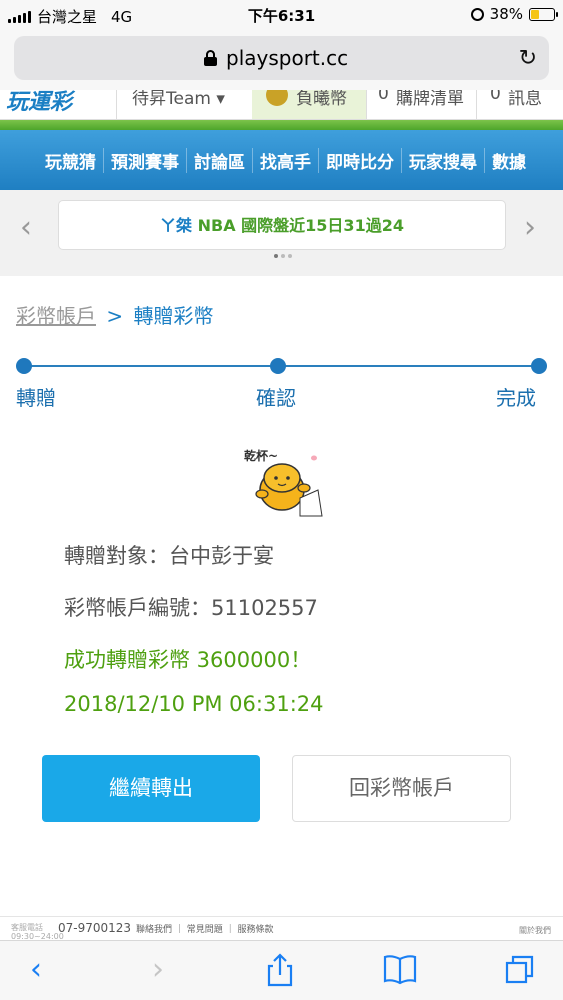 The height and width of the screenshot is (1000, 563). Describe the element at coordinates (401, 788) in the screenshot. I see `back-to-account-button: 回彩幣帳戶` at that location.